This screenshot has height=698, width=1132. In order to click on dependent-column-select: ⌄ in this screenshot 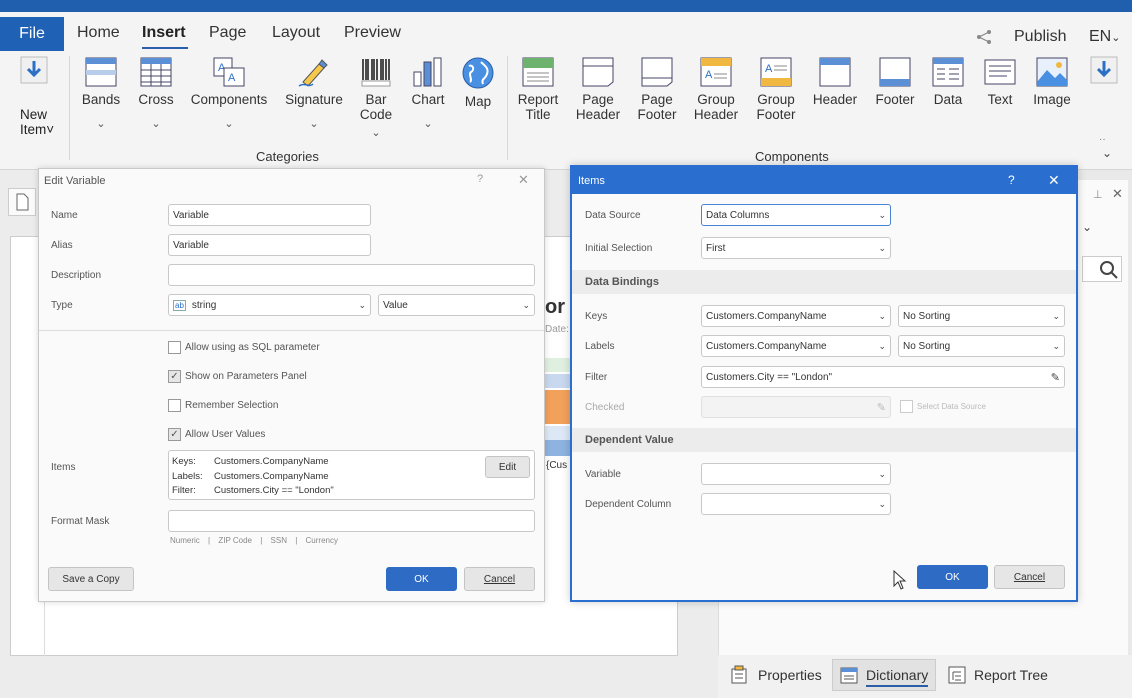, I will do `click(796, 504)`.